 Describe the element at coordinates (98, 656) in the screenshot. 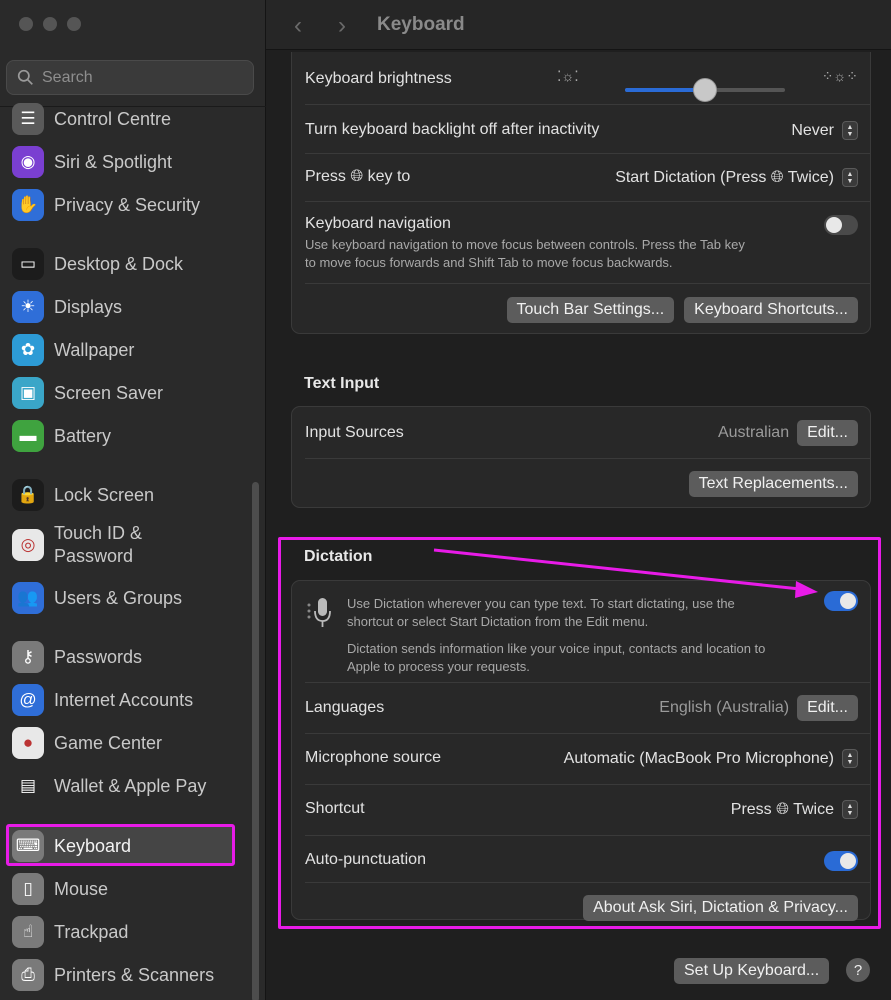

I see `sidebar-item-label: Passwords` at that location.